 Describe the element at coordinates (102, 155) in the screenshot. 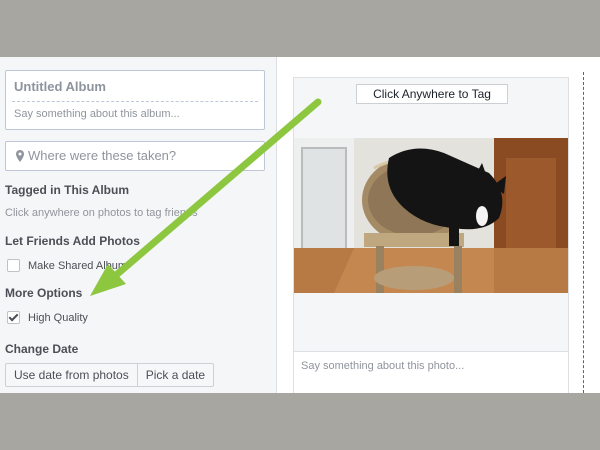

I see `location-input: Where were these taken?` at that location.